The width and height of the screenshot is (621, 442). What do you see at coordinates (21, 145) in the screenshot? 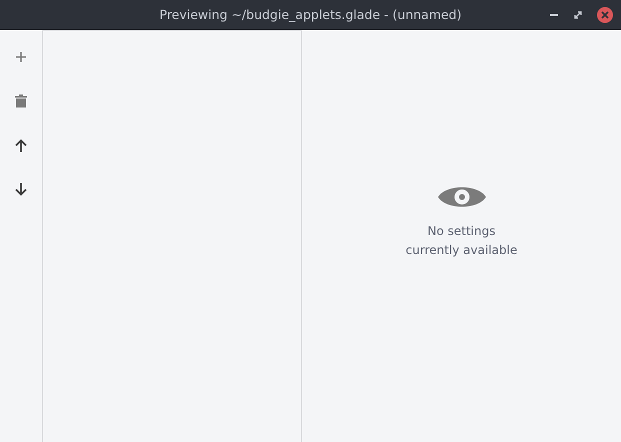
I see `arrow-up-icon` at bounding box center [21, 145].